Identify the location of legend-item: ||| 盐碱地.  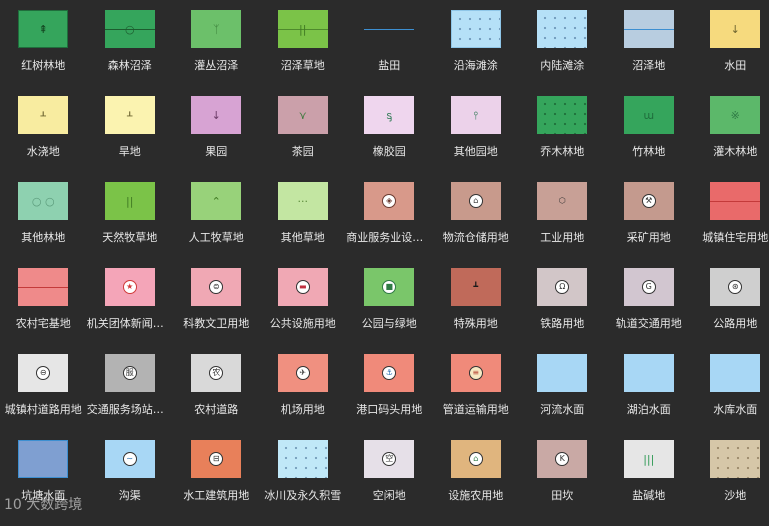
(649, 483).